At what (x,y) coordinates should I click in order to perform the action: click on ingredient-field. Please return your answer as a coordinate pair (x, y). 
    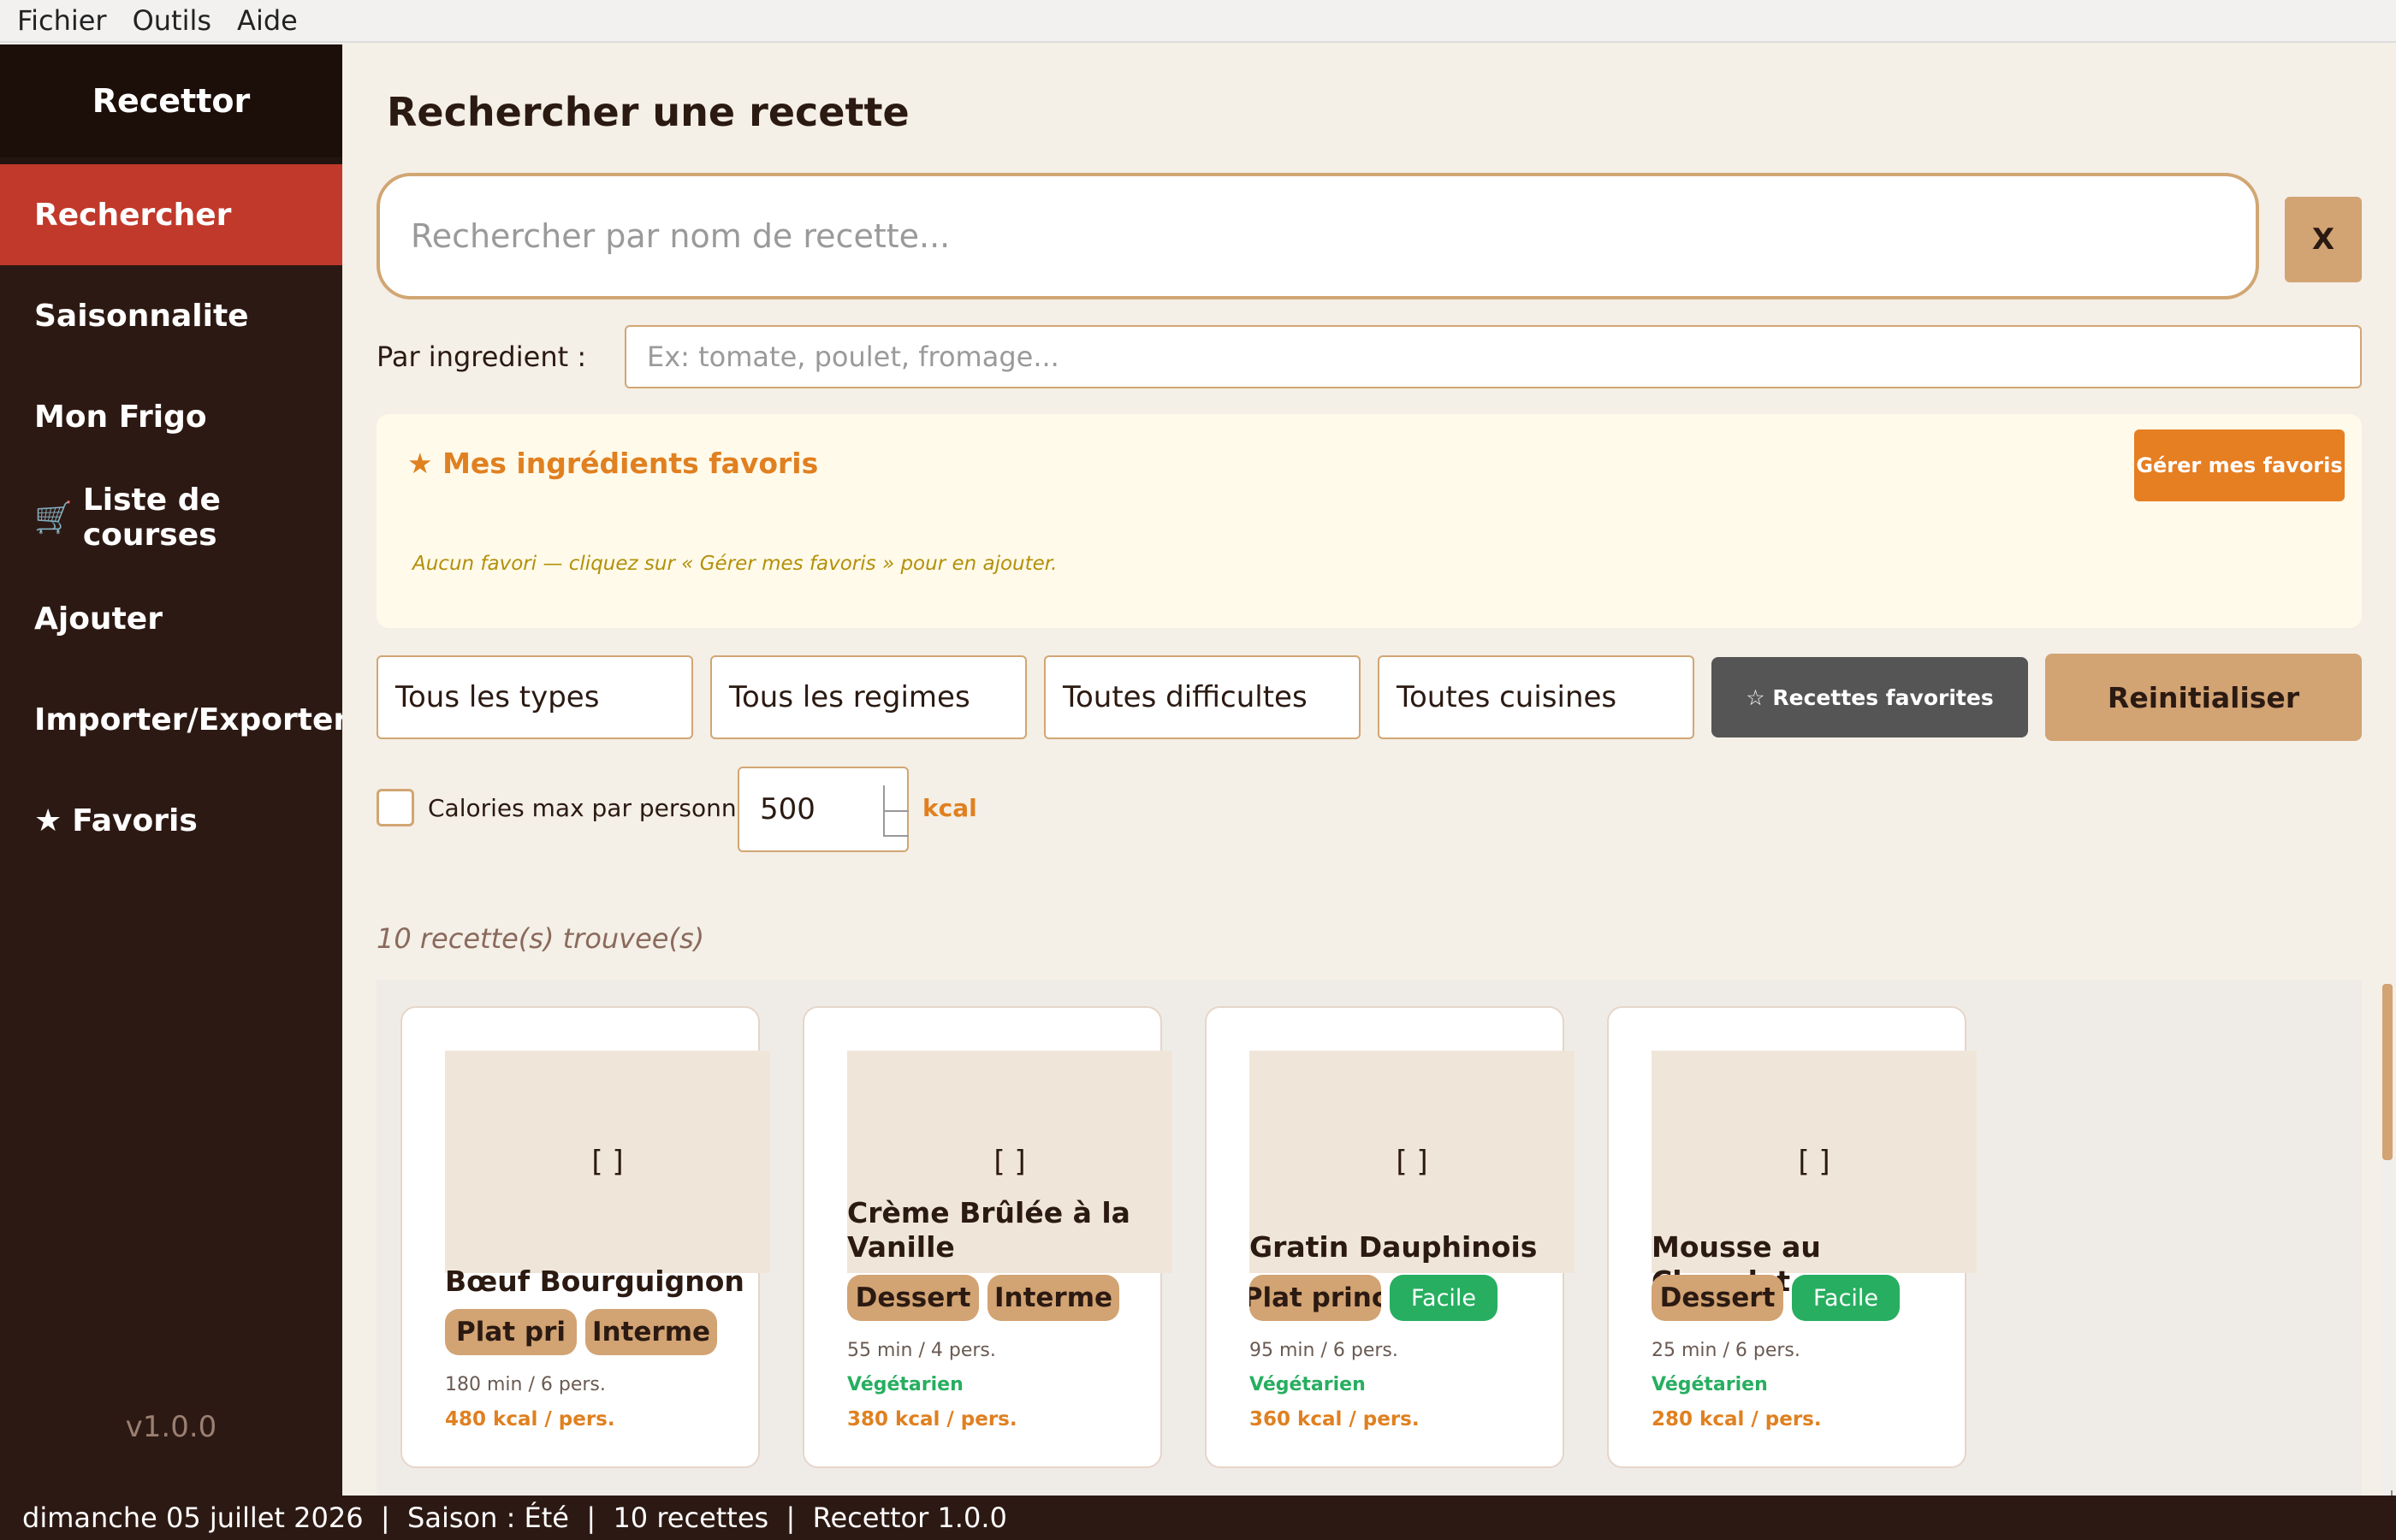
    Looking at the image, I should click on (1493, 356).